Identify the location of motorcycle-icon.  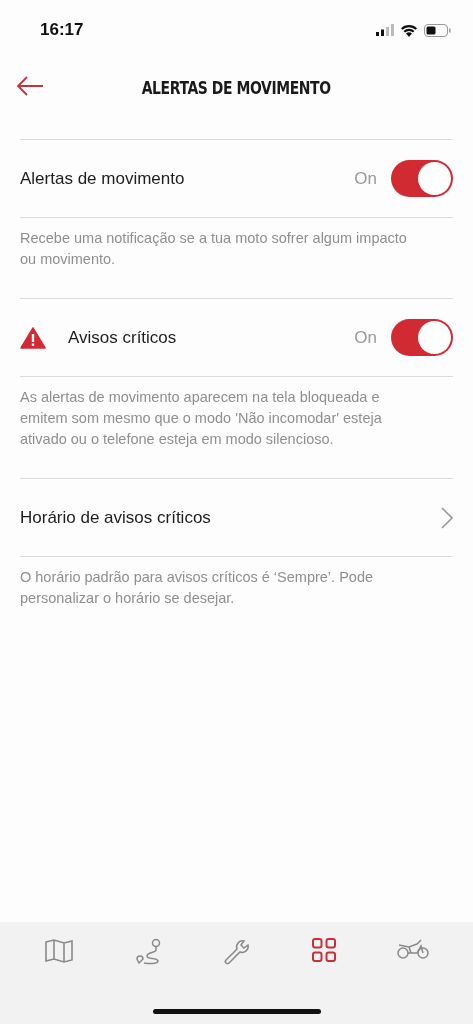
(412, 949).